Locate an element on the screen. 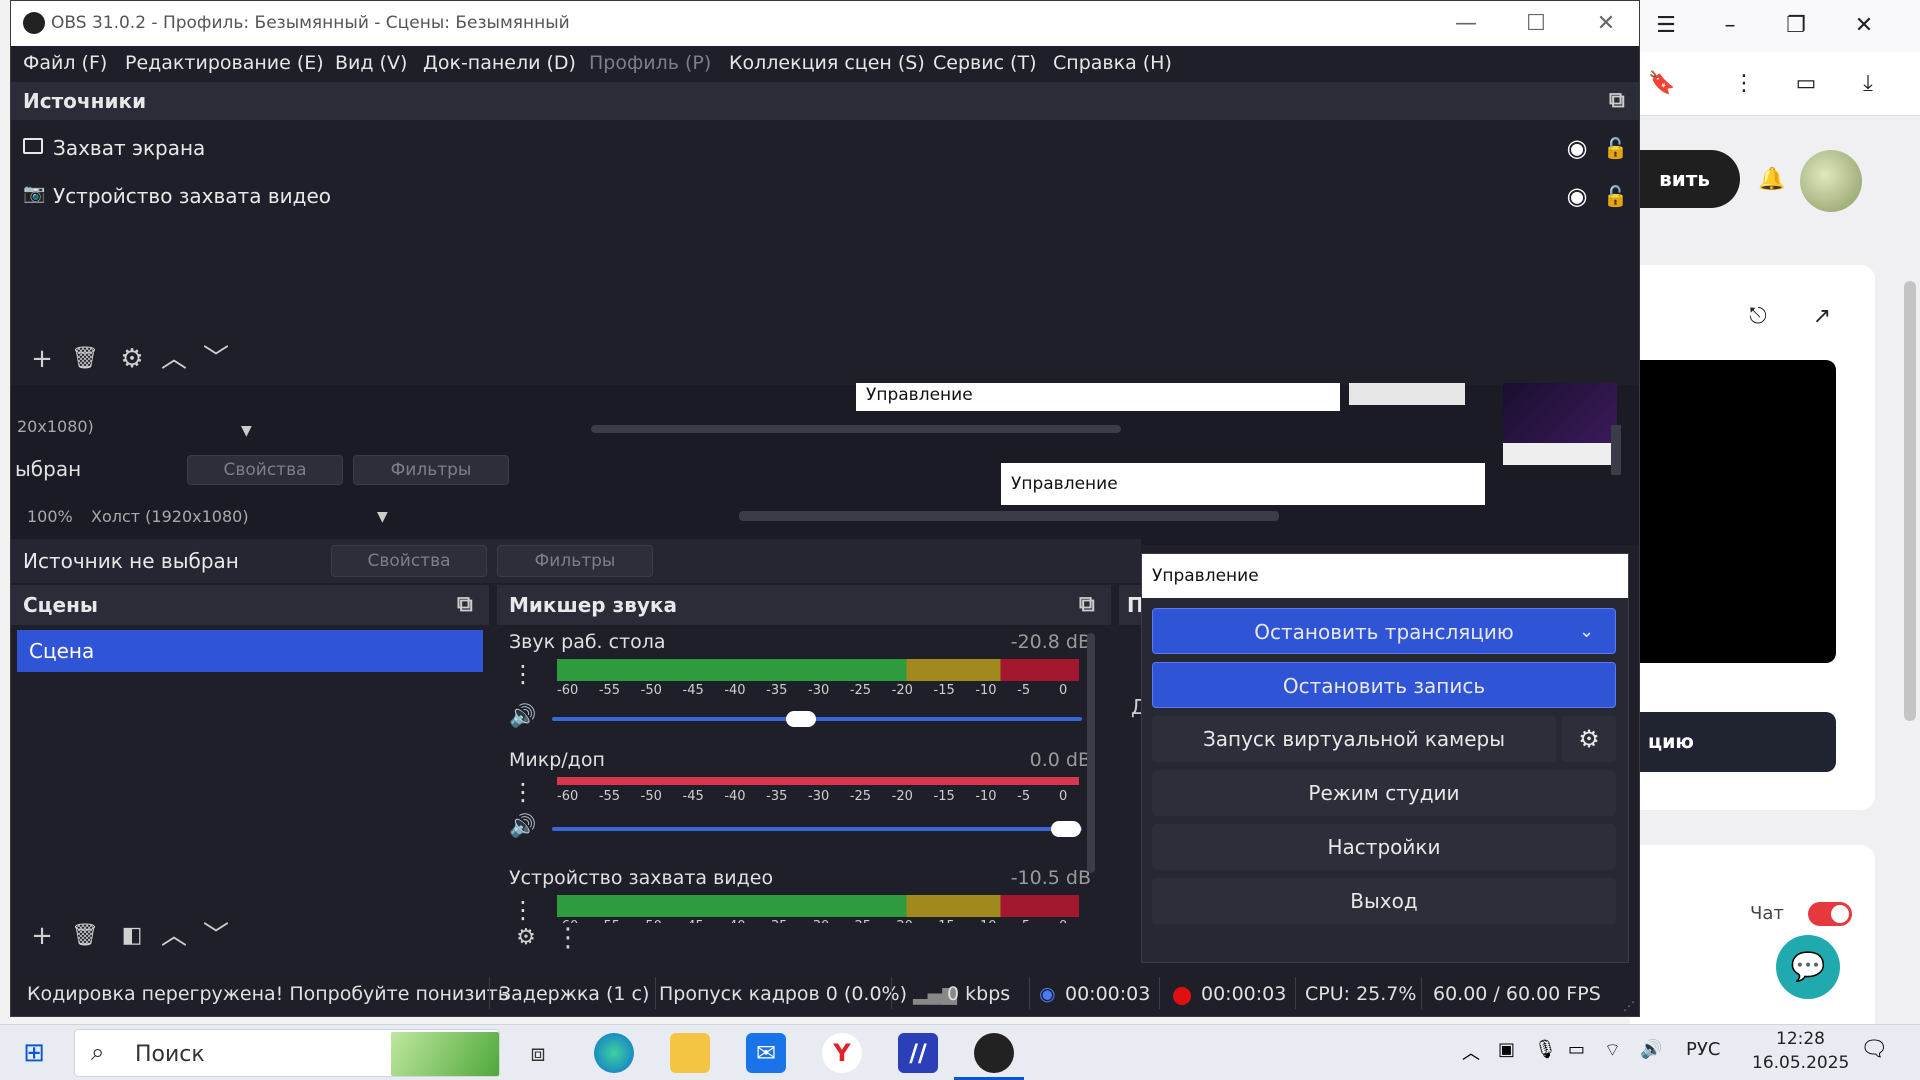 This screenshot has width=1920, height=1080. menu-icon: ☰ is located at coordinates (1666, 26).